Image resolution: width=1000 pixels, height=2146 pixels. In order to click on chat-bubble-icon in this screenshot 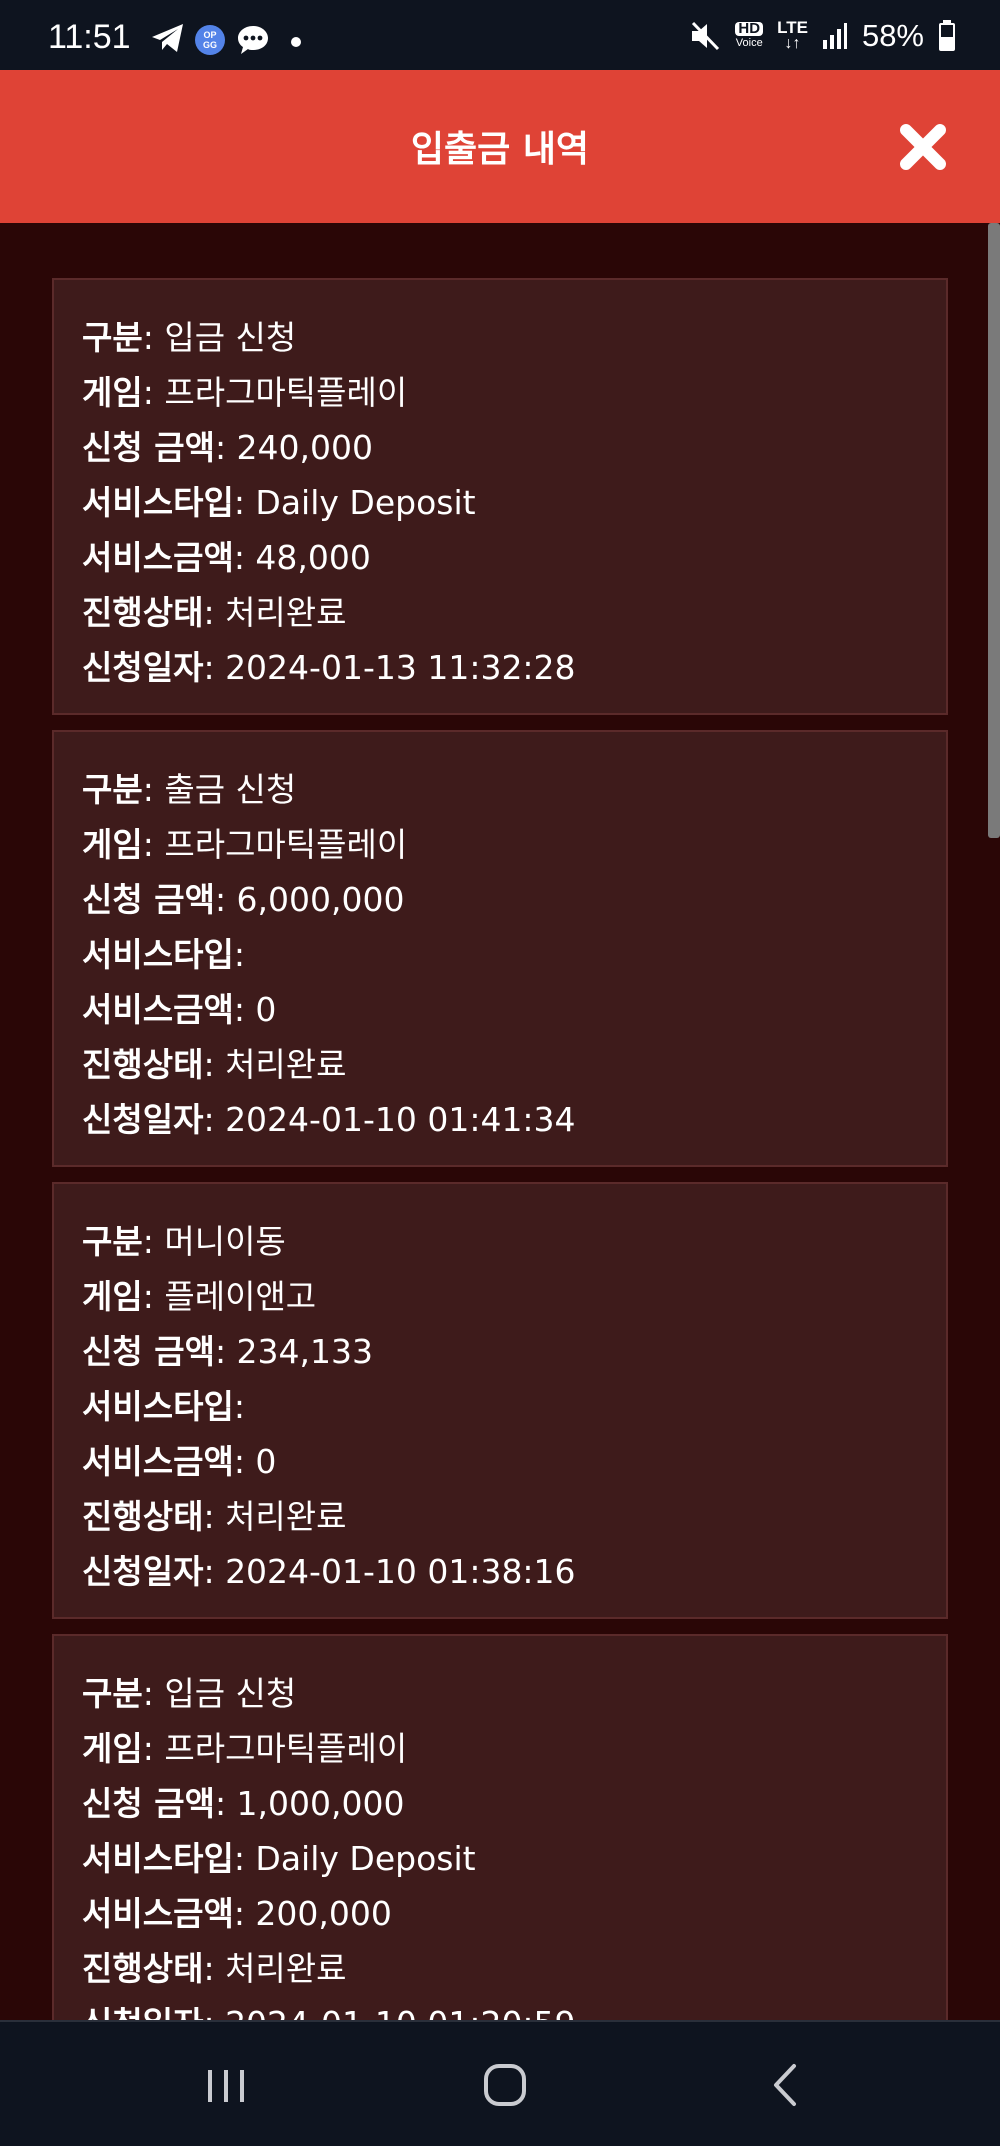, I will do `click(253, 40)`.